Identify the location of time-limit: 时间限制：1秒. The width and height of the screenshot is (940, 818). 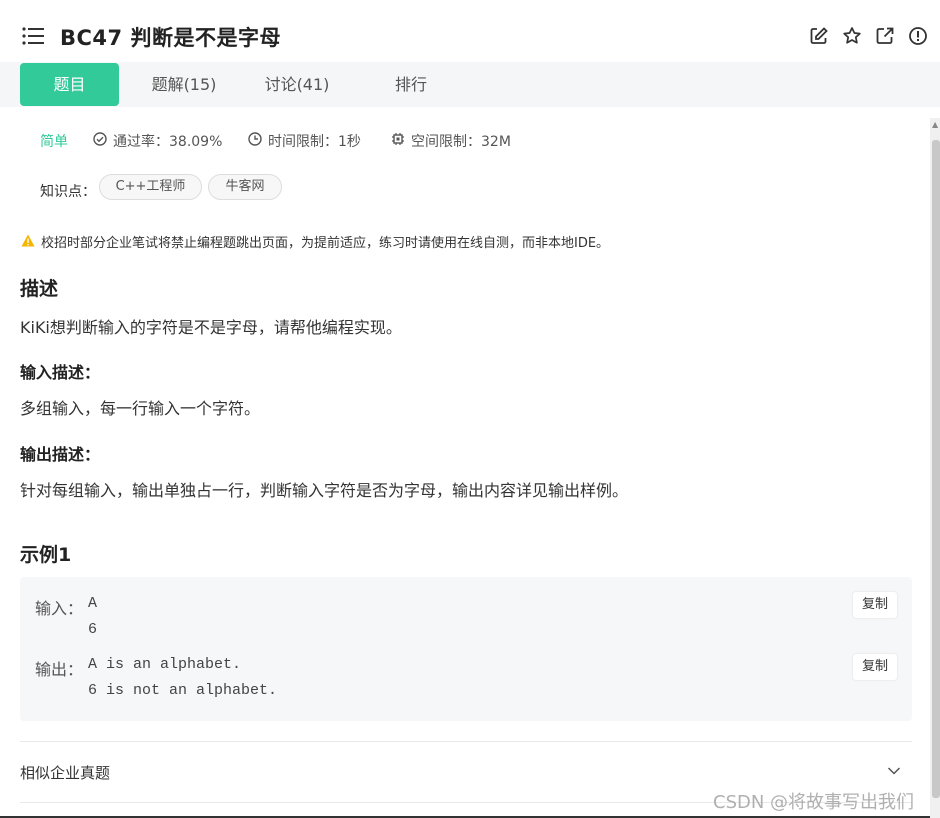
(314, 142).